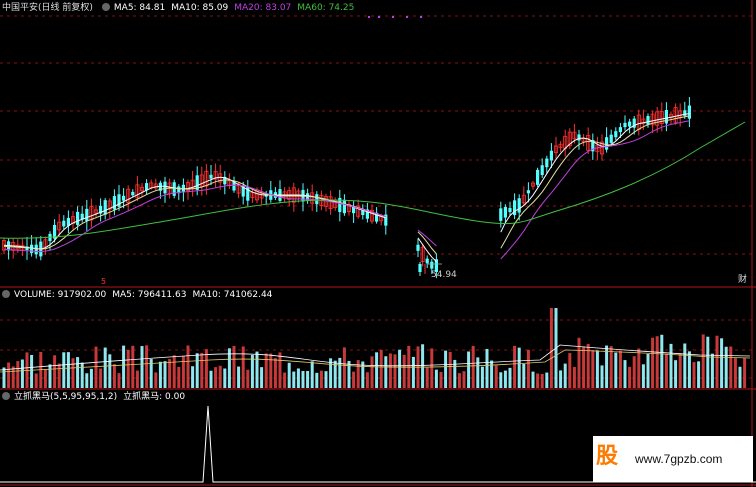 The image size is (756, 487). Describe the element at coordinates (139, 8) in the screenshot. I see `ma5-label: MA5: 84.81` at that location.